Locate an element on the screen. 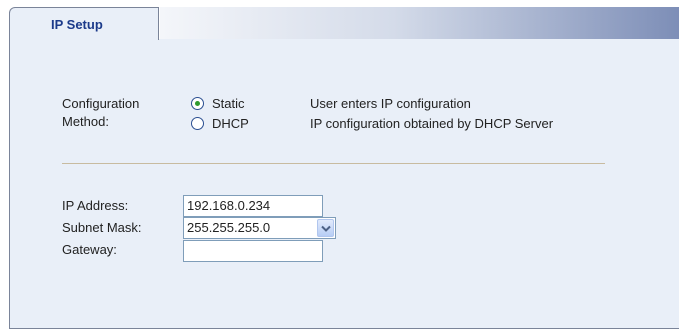 The height and width of the screenshot is (329, 679). dhcp-option-description: IP configuration obtained by DHCP Server is located at coordinates (432, 123).